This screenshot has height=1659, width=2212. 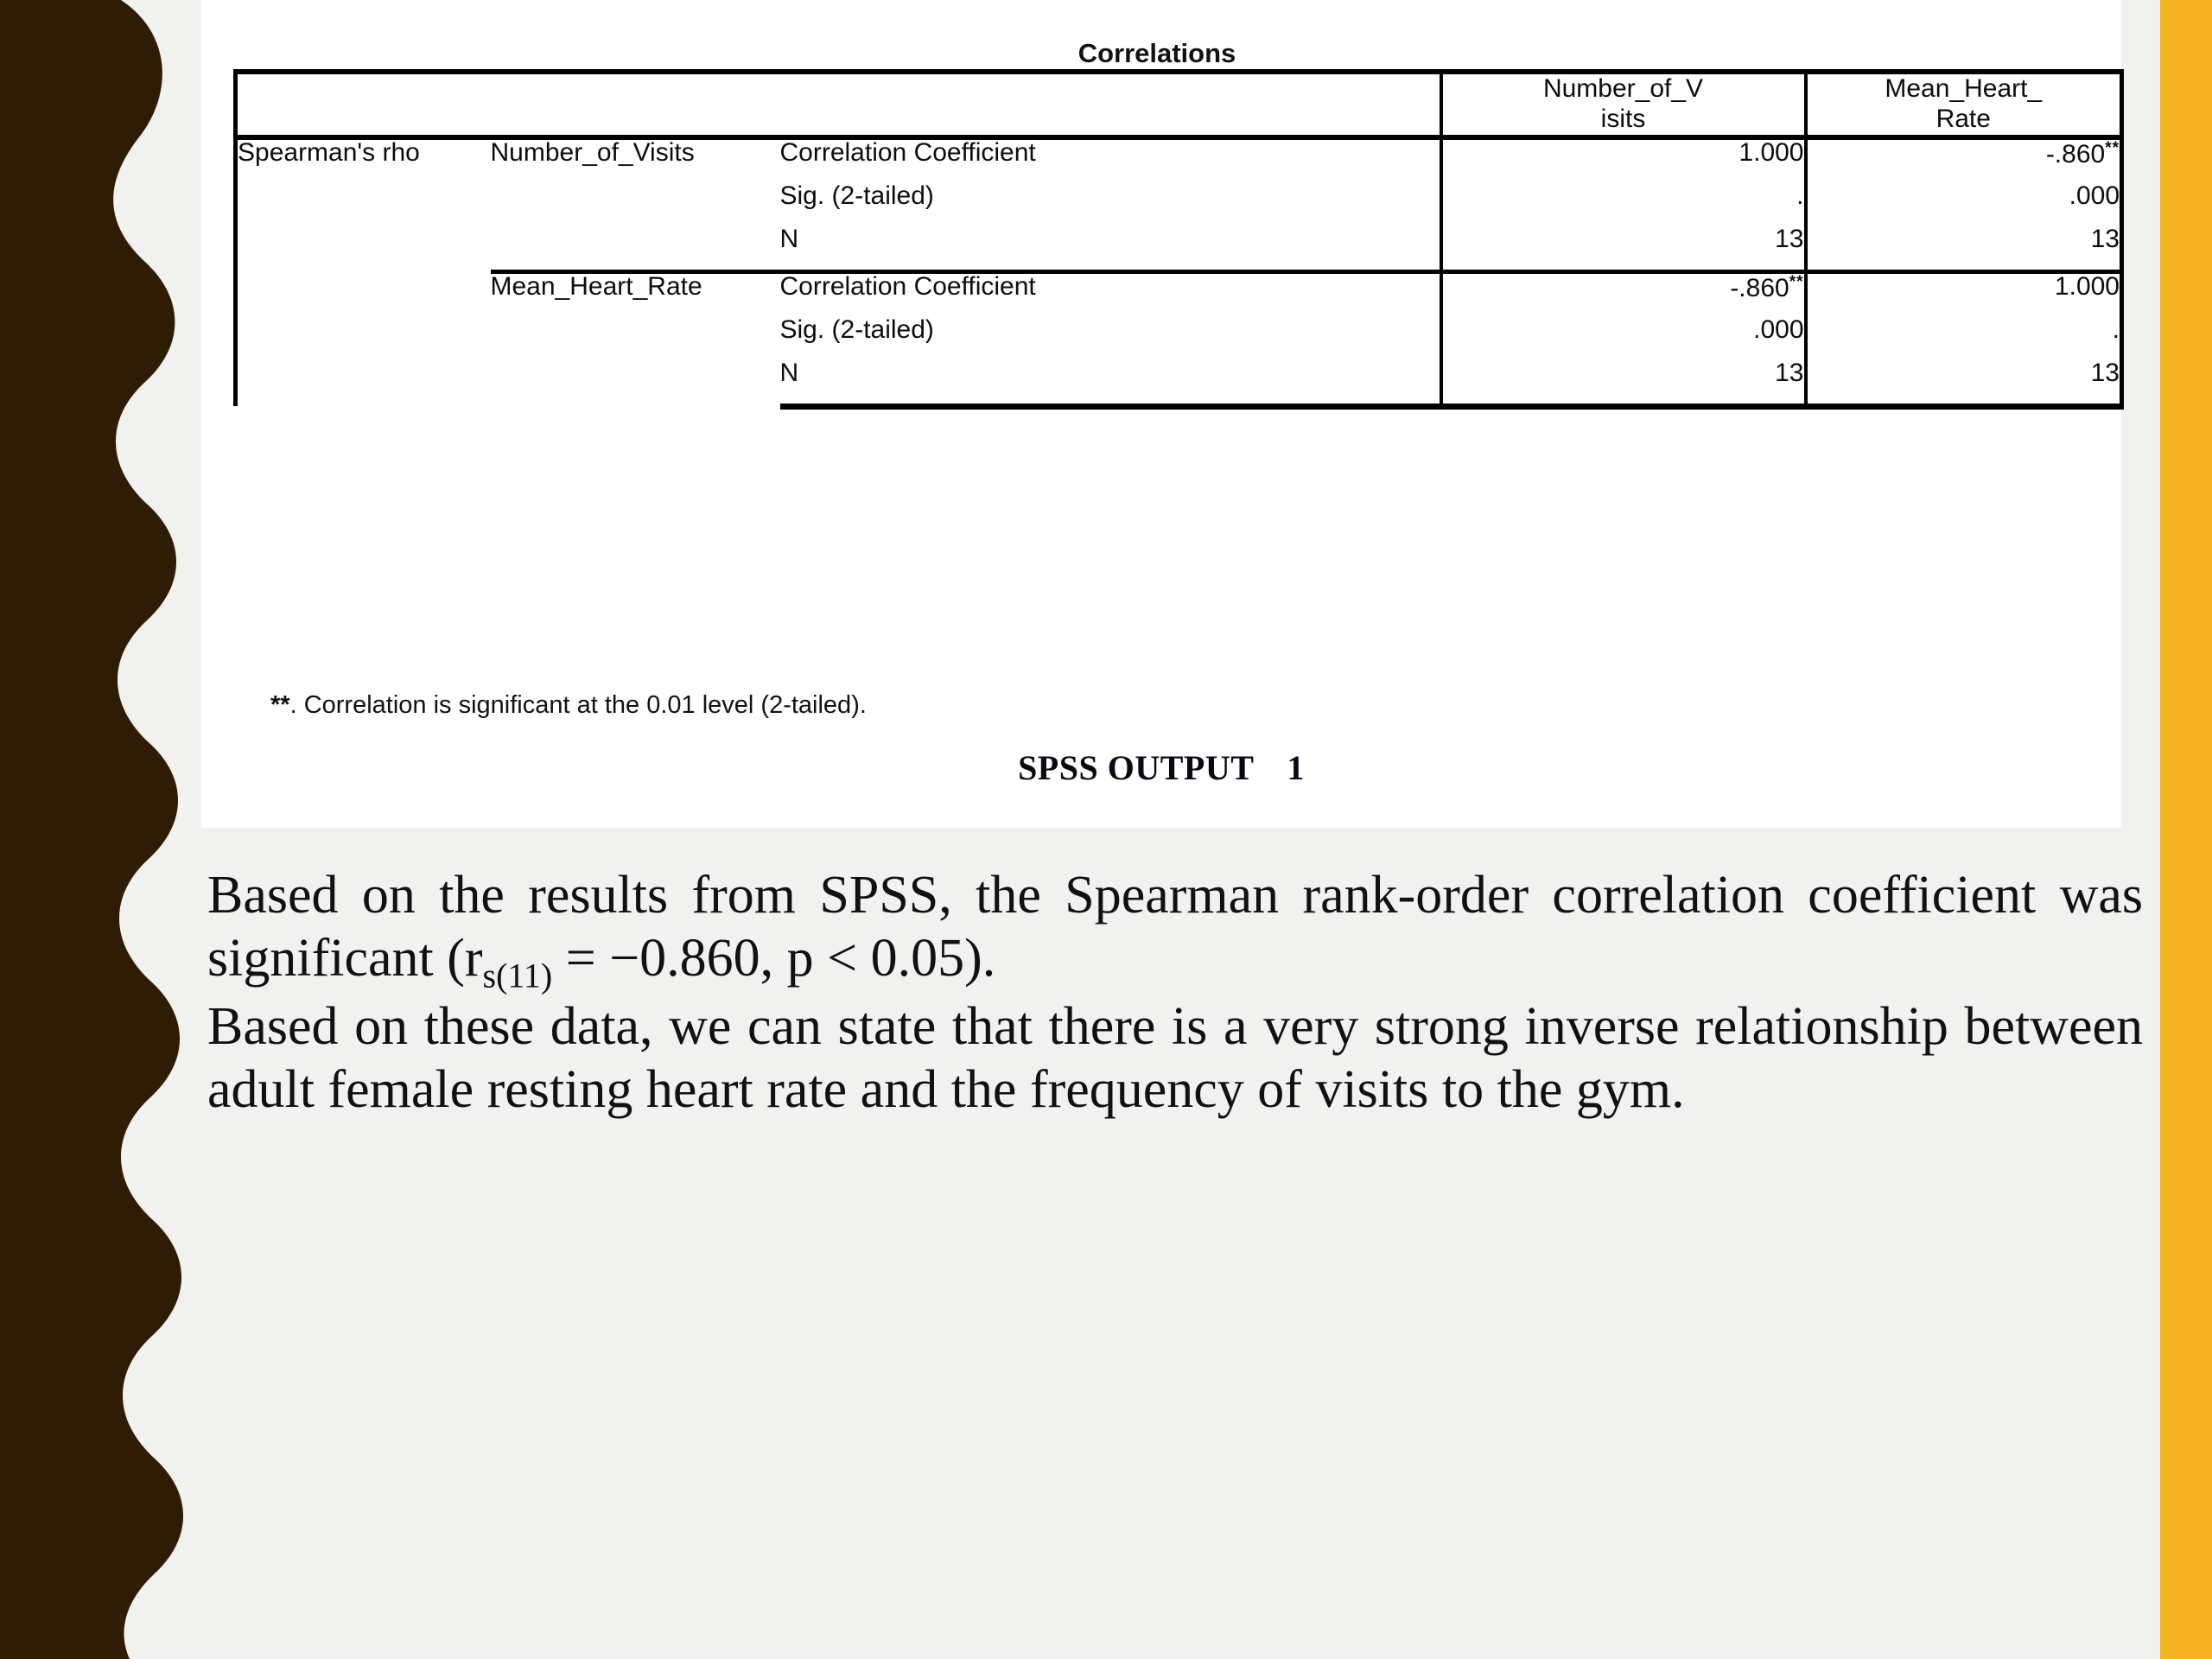 What do you see at coordinates (774, 959) in the screenshot?
I see `paragraph1-part2: = −0.860, p < 0.05).` at bounding box center [774, 959].